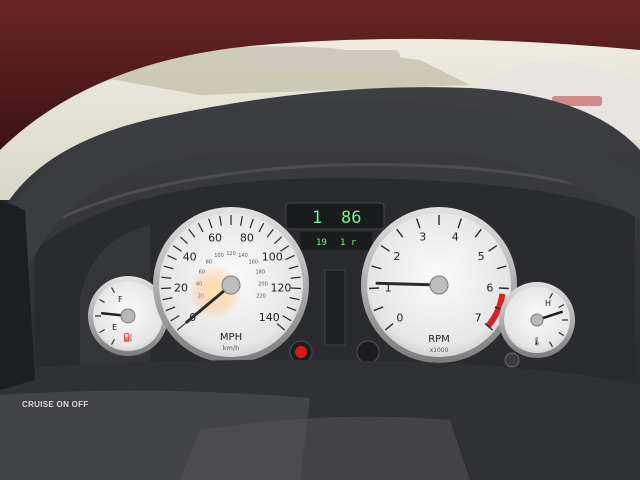 Image resolution: width=640 pixels, height=480 pixels. What do you see at coordinates (301, 352) in the screenshot?
I see `warning-light-icon` at bounding box center [301, 352].